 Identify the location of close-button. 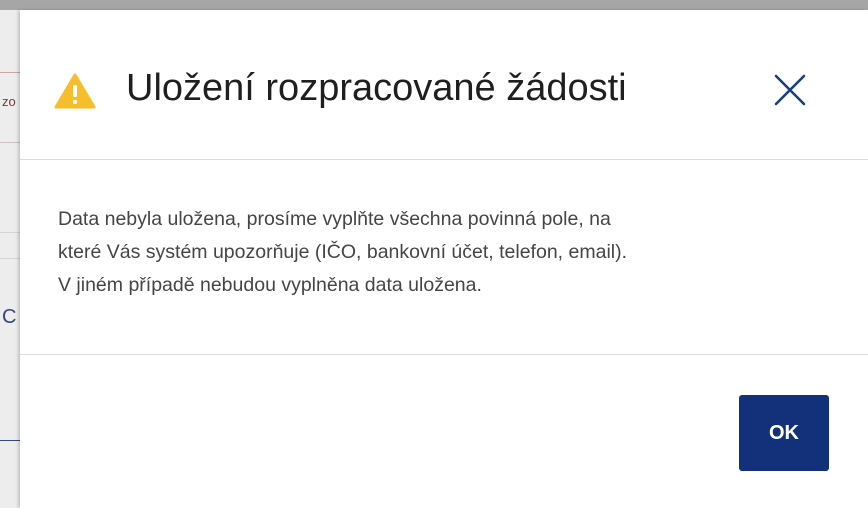
(790, 90).